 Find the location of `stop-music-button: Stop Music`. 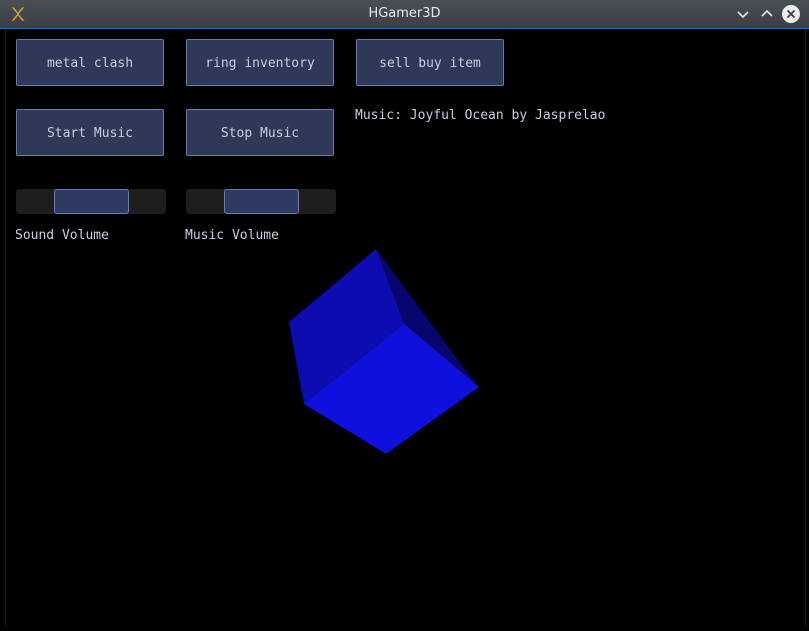

stop-music-button: Stop Music is located at coordinates (260, 132).